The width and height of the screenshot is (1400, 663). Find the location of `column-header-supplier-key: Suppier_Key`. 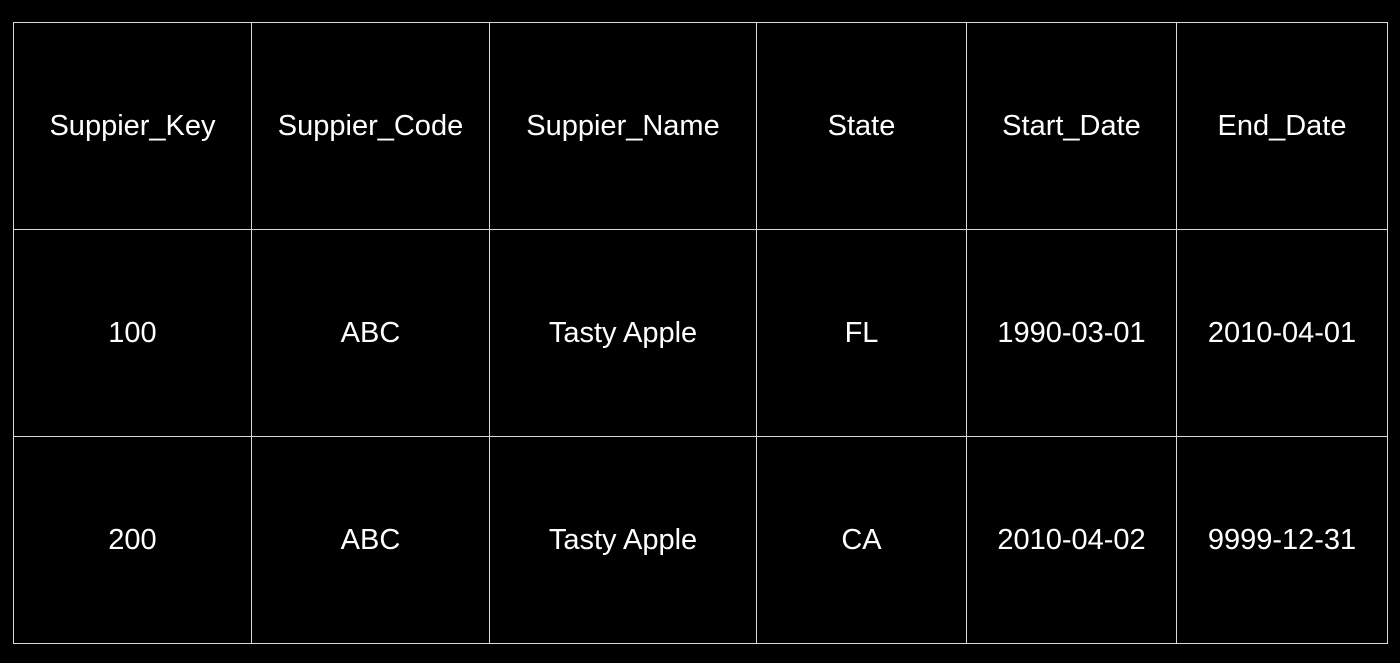

column-header-supplier-key: Suppier_Key is located at coordinates (132, 126).